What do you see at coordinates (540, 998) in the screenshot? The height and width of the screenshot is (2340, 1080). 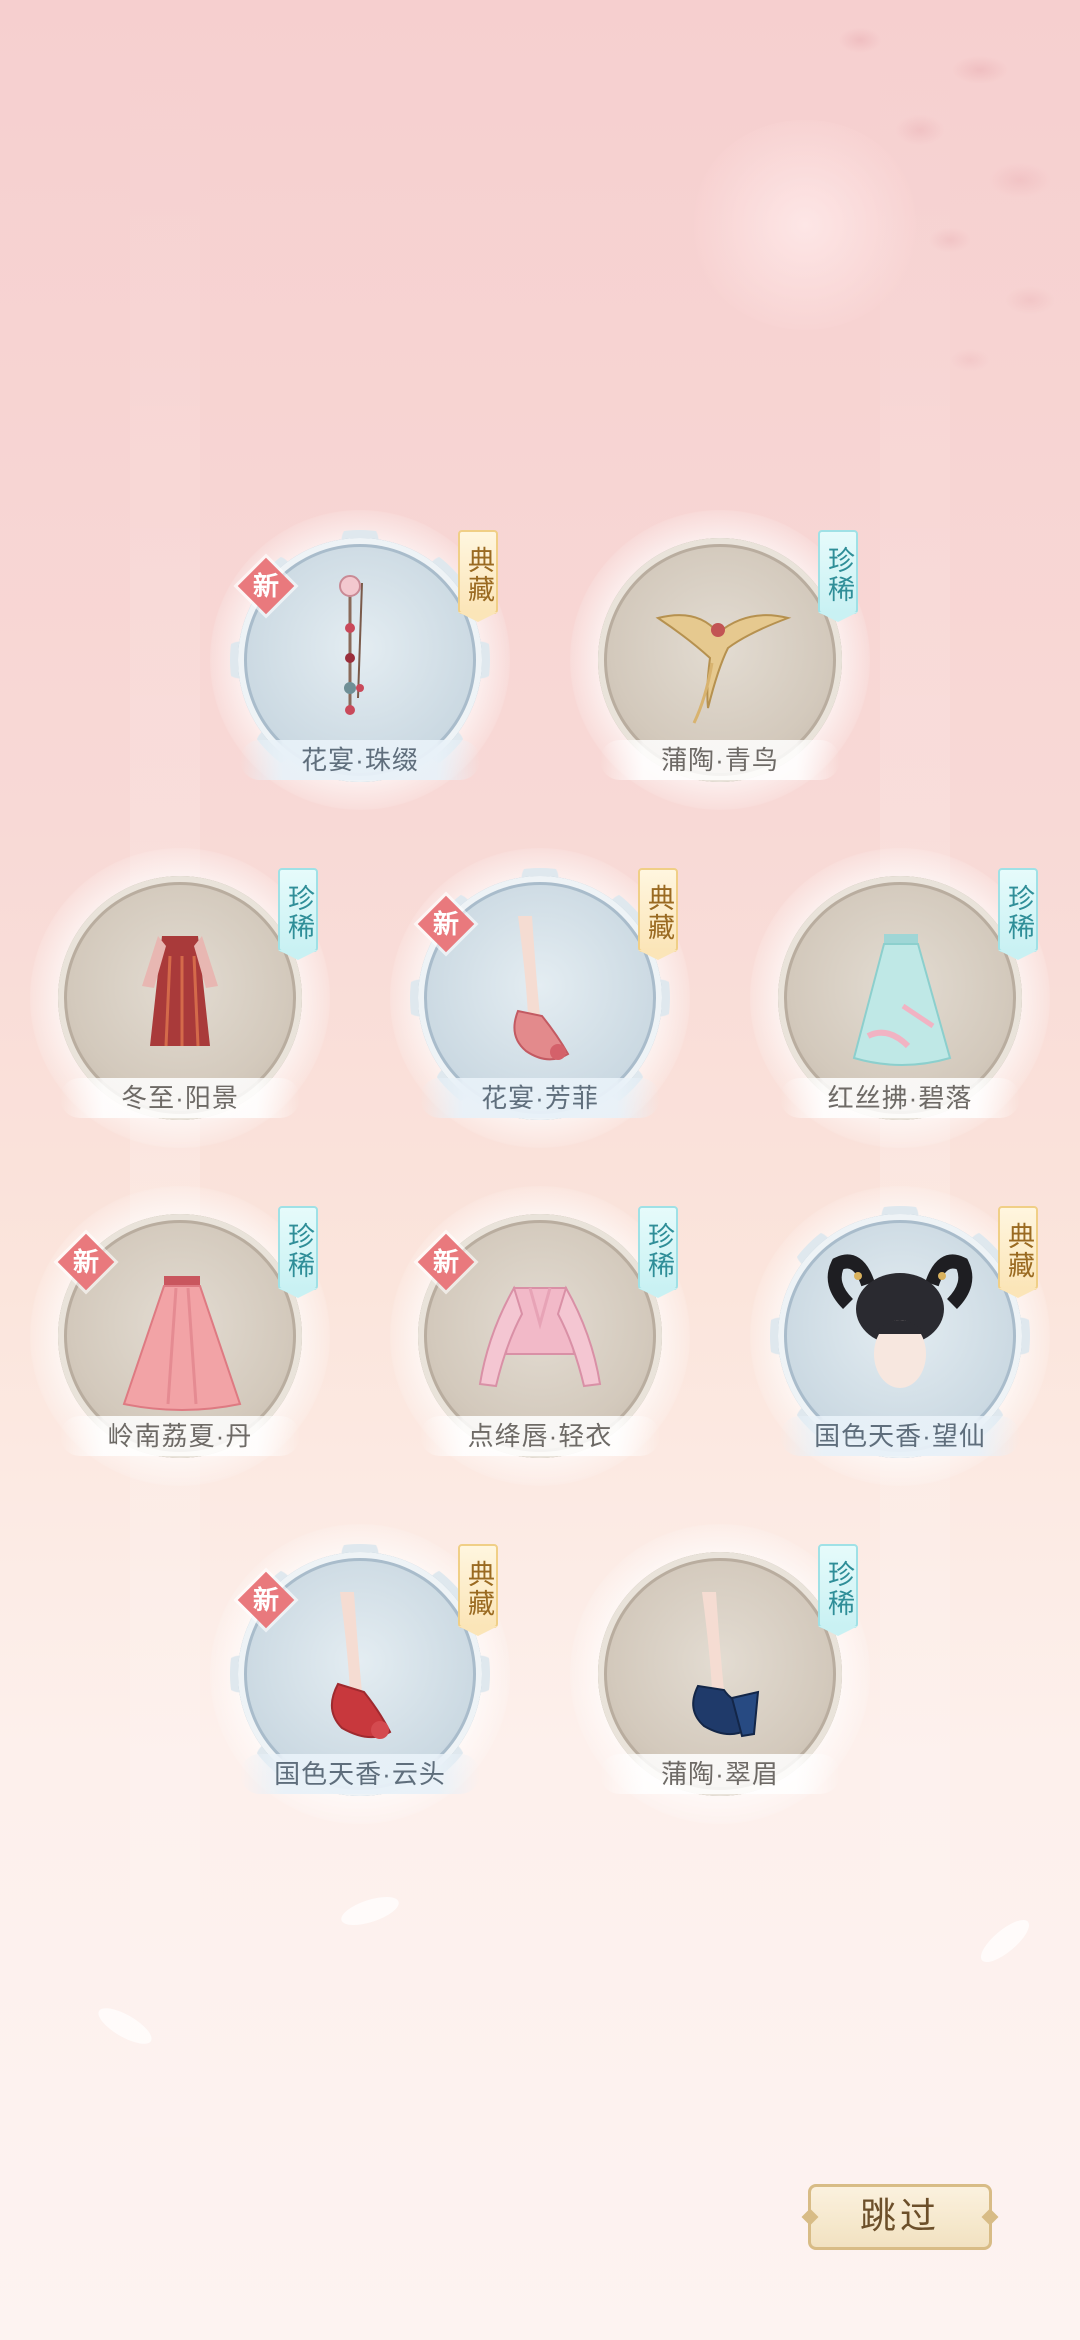 I see `reward-item: 典藏 新 花宴·芳菲` at bounding box center [540, 998].